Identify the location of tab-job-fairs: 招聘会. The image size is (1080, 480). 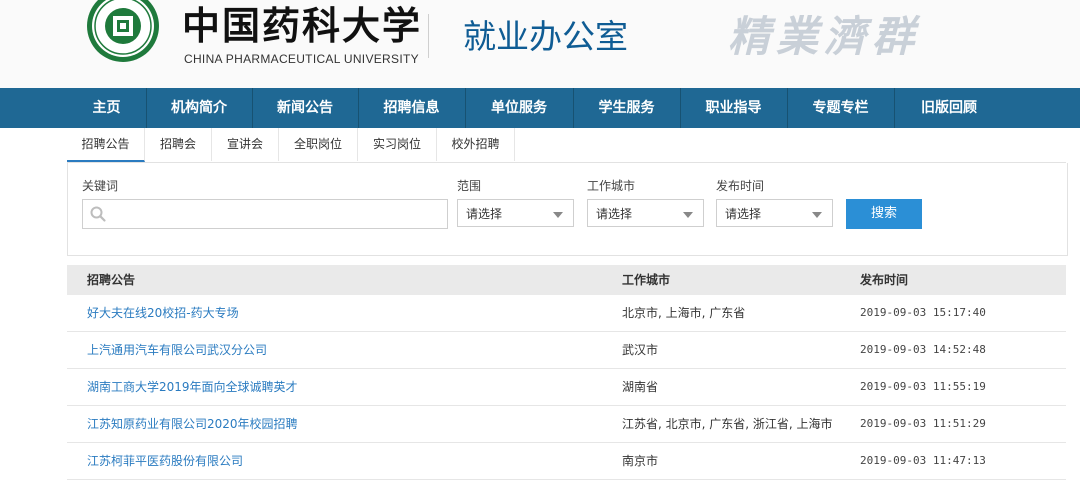
(178, 144).